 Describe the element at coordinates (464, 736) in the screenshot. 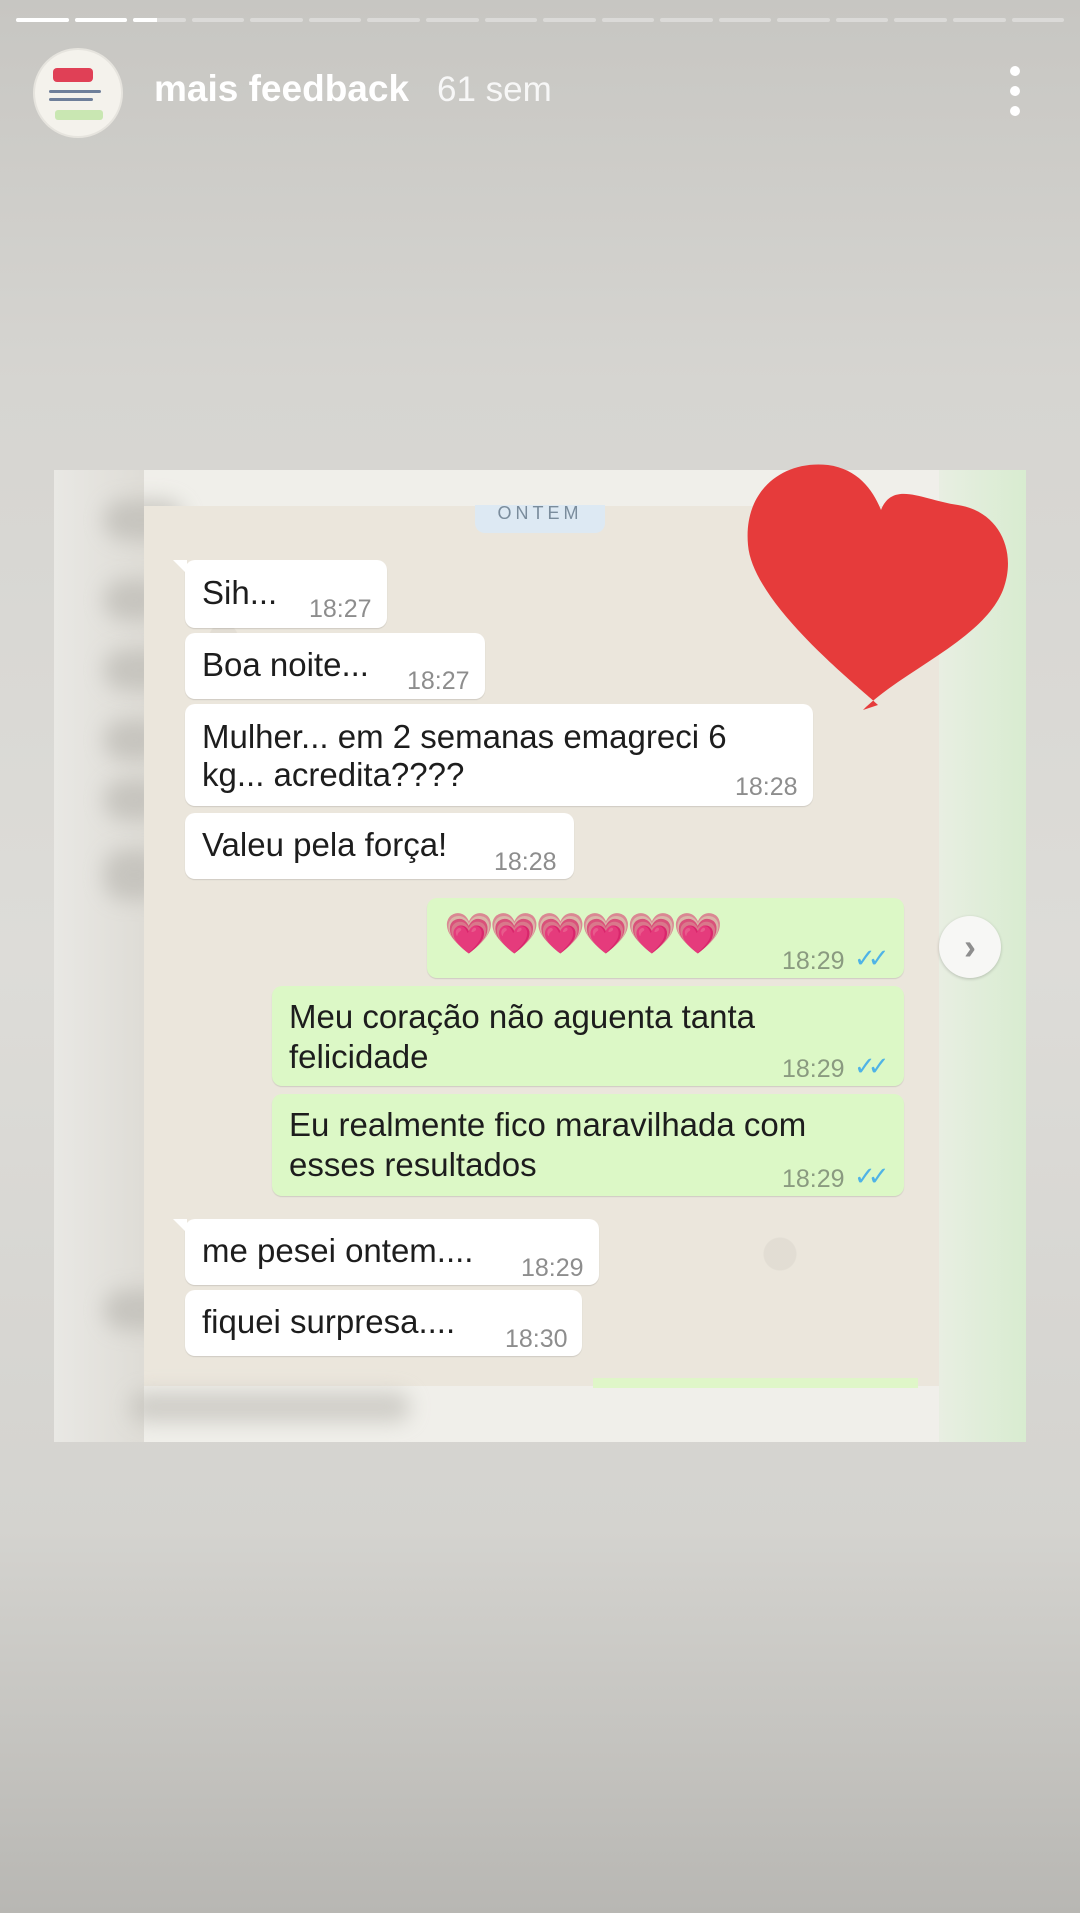

I see `message-text-line1: Mulher... em 2 semanas emagreci 6` at that location.